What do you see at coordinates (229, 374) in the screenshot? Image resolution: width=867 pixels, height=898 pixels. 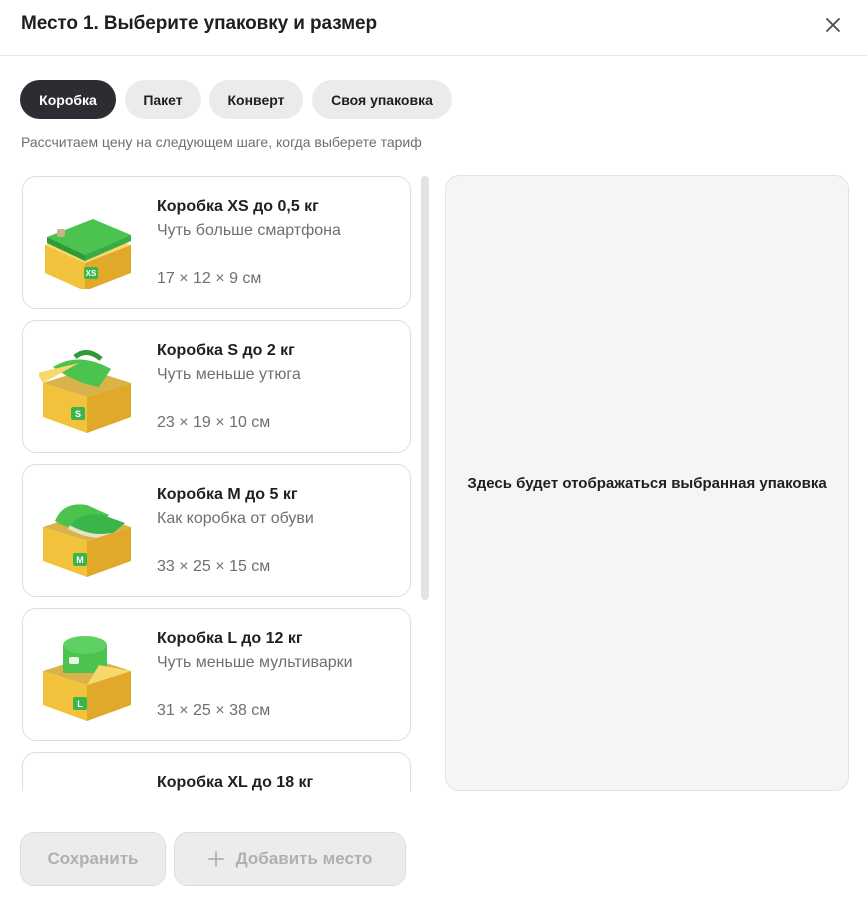 I see `box-description: Чуть меньше утюга` at bounding box center [229, 374].